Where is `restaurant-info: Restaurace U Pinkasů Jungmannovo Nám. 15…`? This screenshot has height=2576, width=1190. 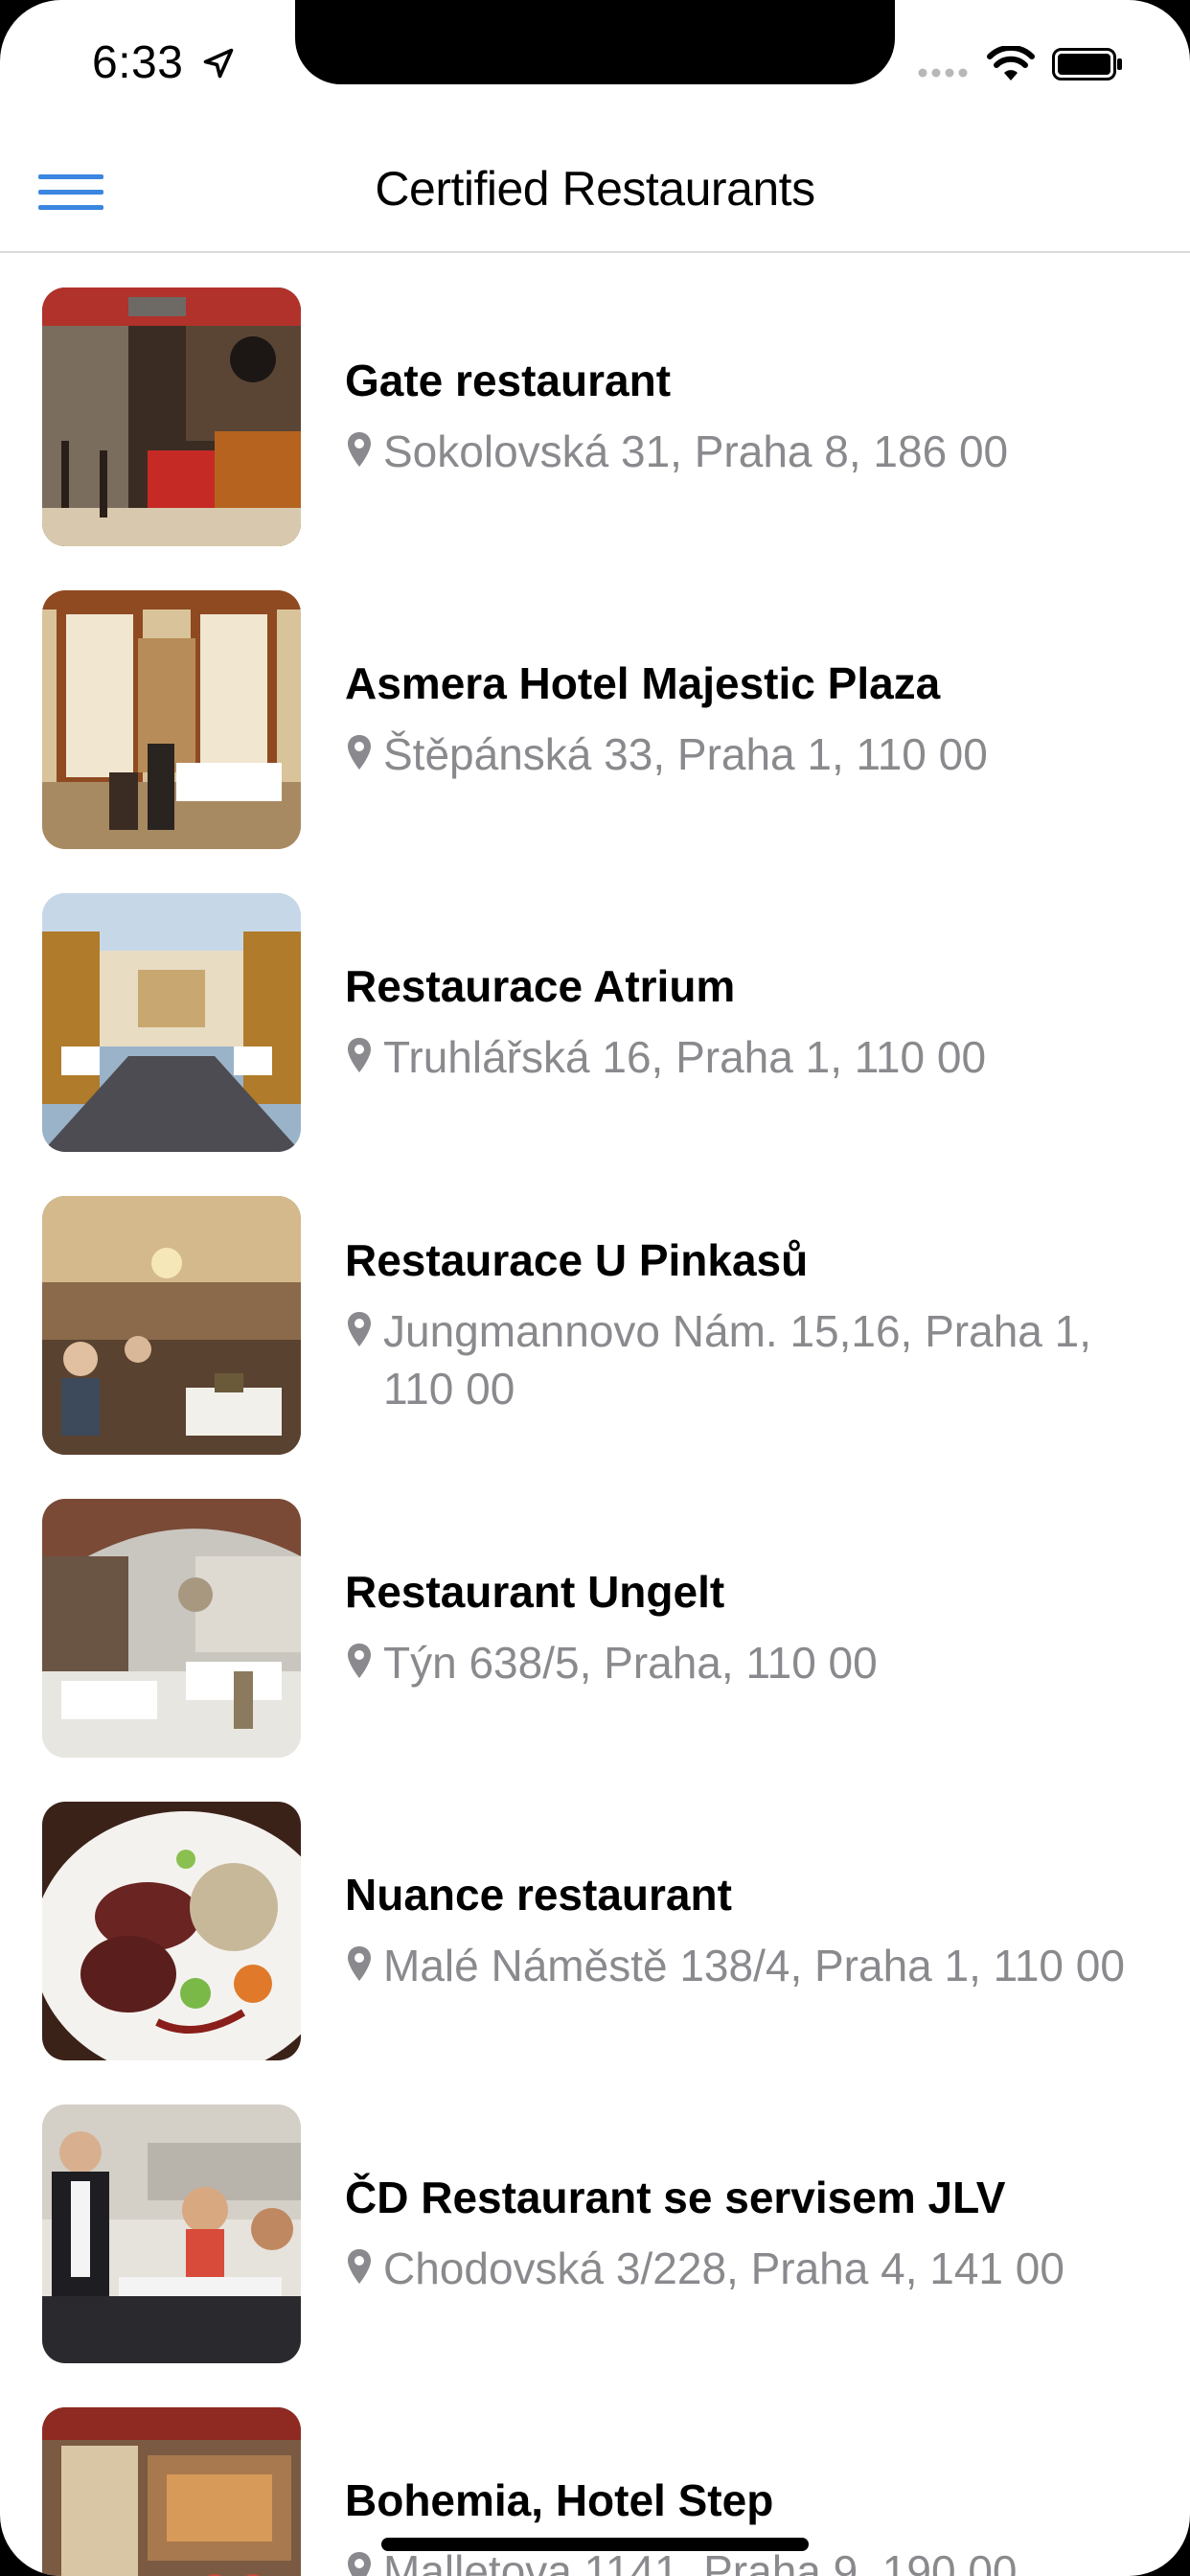 restaurant-info: Restaurace U Pinkasů Jungmannovo Nám. 15… is located at coordinates (743, 1325).